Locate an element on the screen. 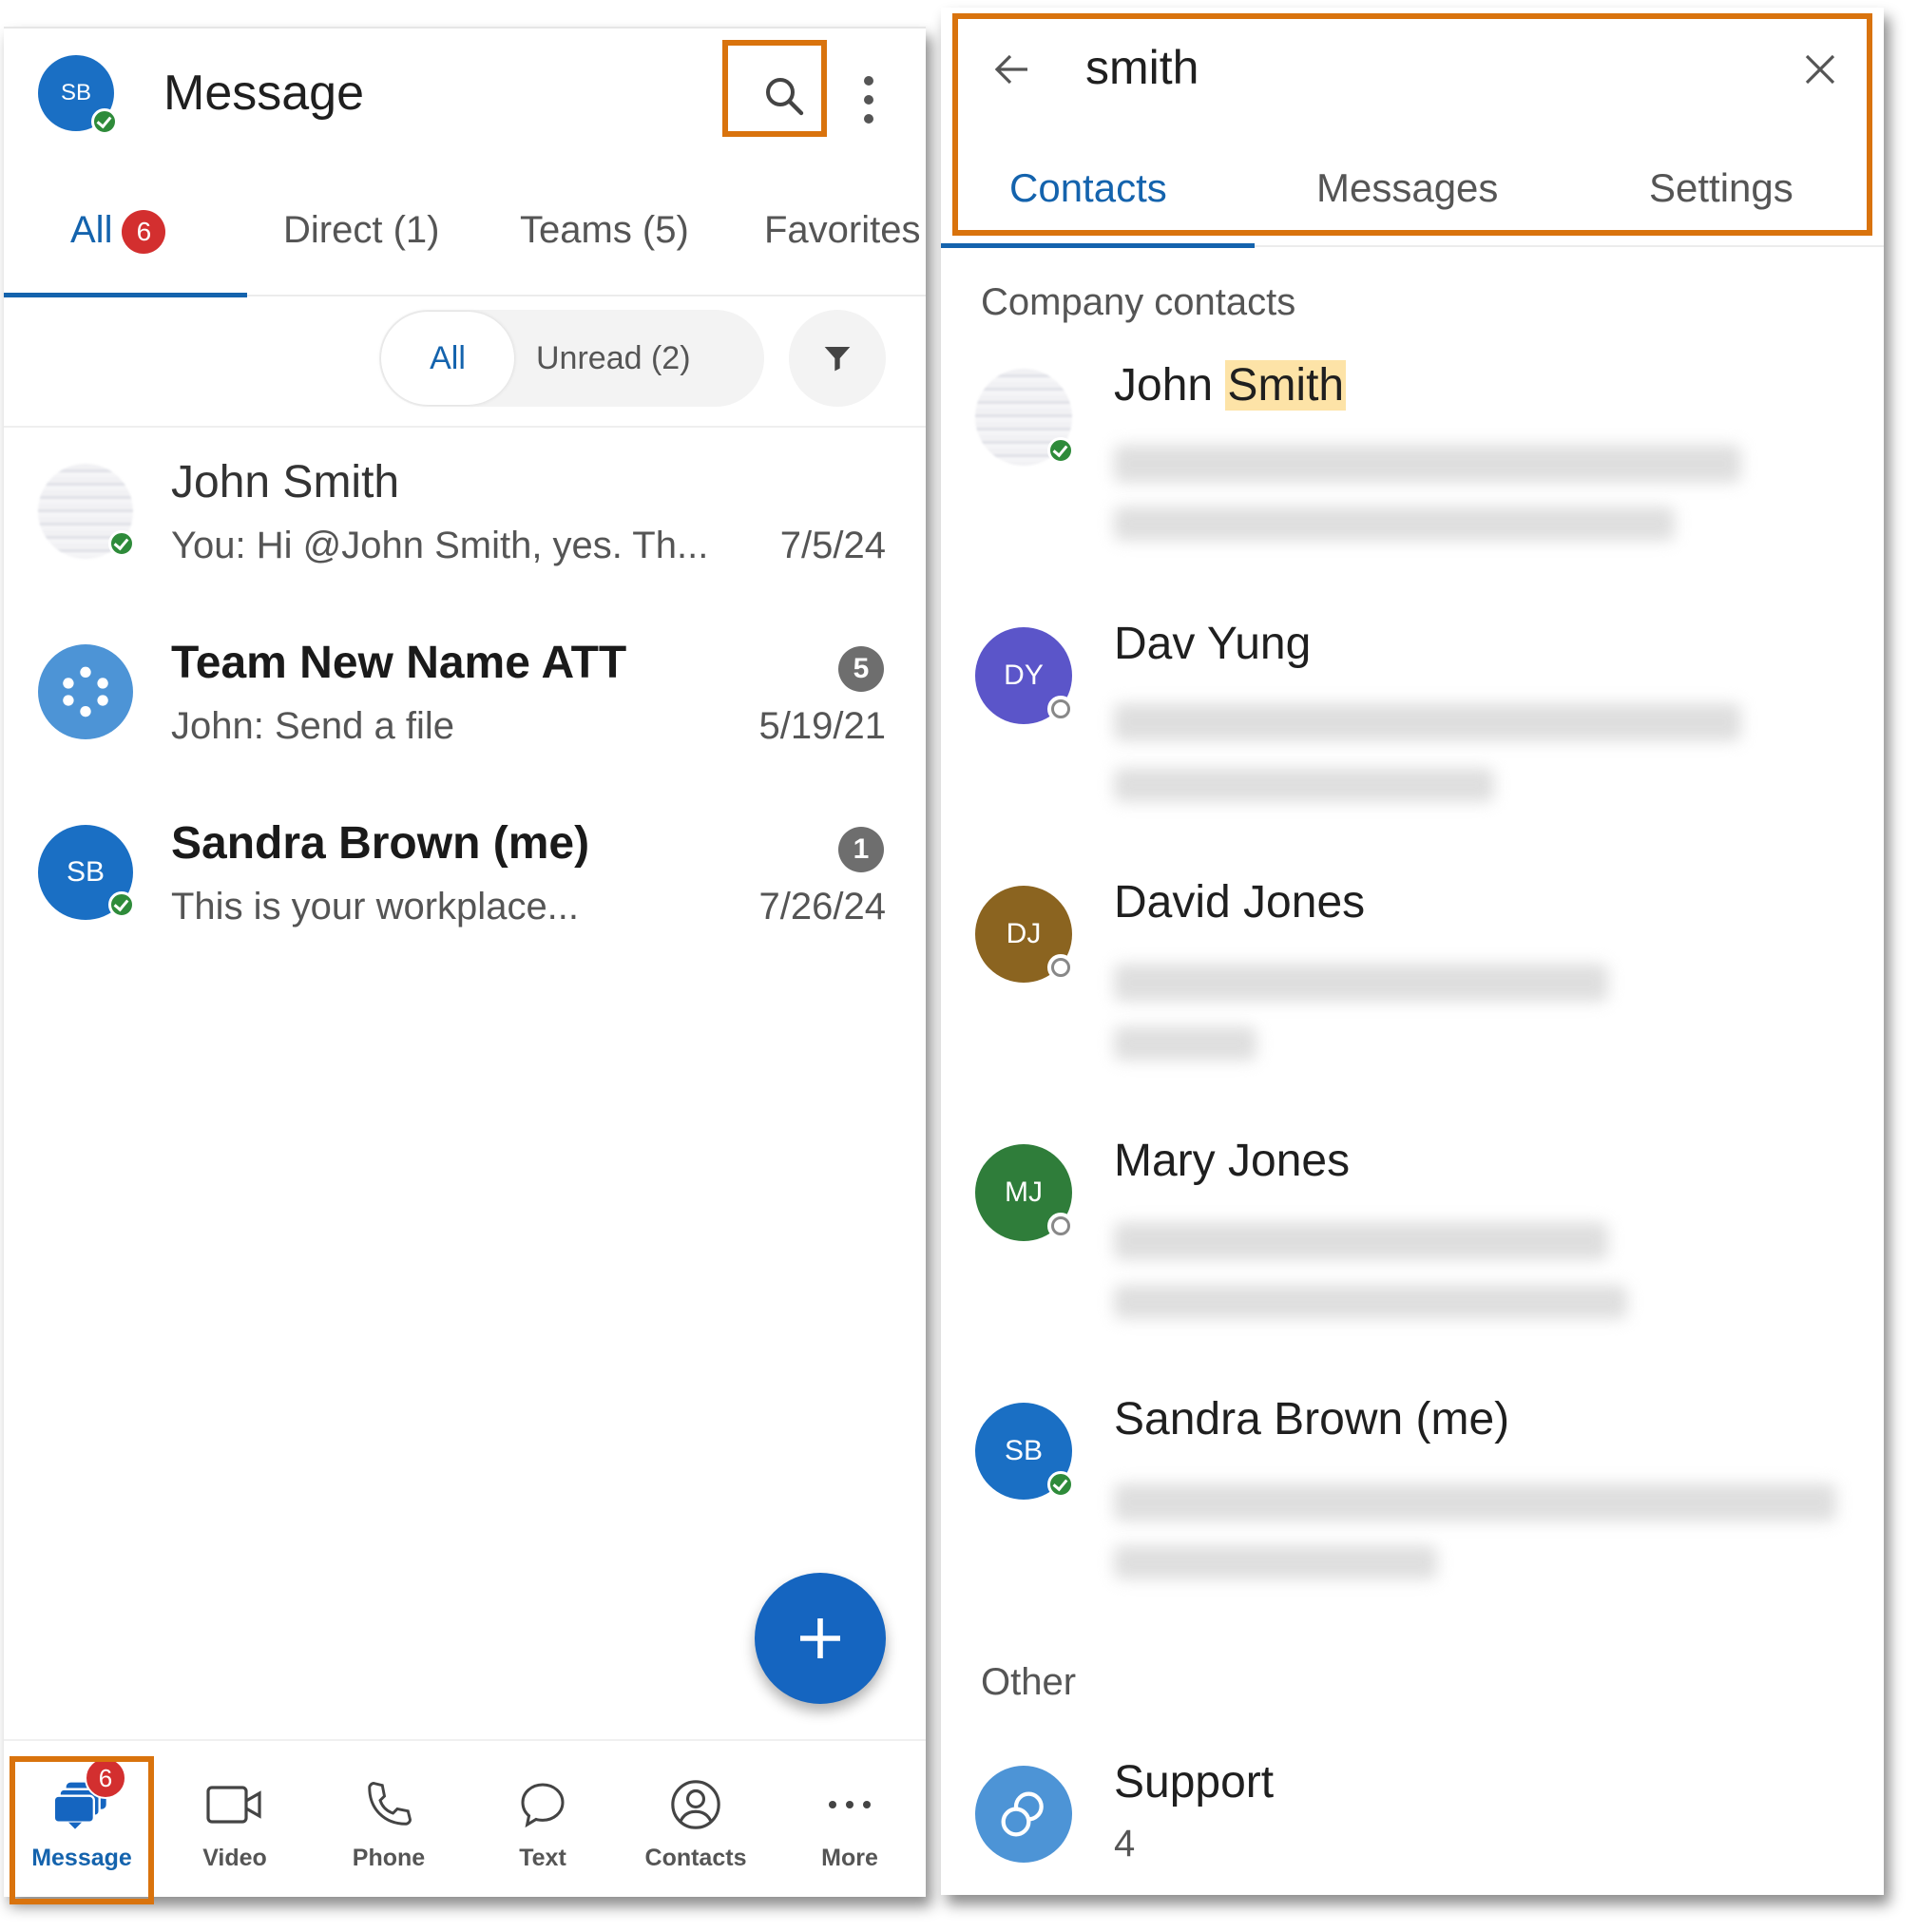 This screenshot has height=1932, width=1918. back-button is located at coordinates (1012, 69).